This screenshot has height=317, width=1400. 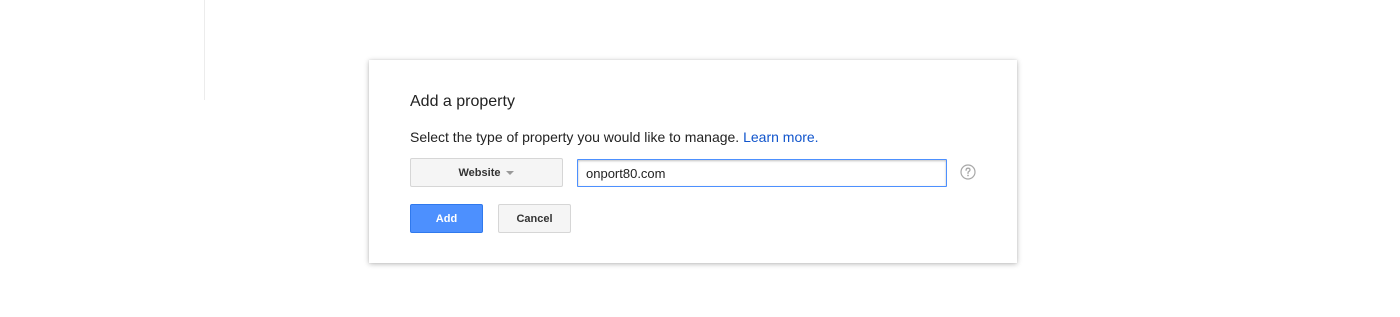 What do you see at coordinates (462, 101) in the screenshot?
I see `dialog-title: Add a property` at bounding box center [462, 101].